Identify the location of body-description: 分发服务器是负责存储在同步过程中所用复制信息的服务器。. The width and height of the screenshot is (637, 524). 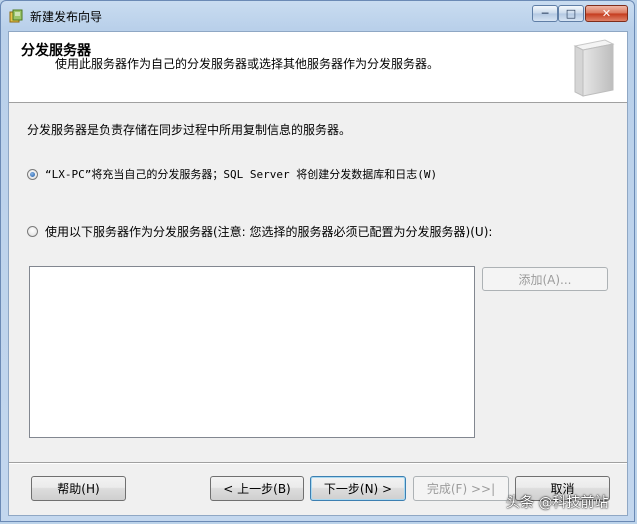
(189, 130).